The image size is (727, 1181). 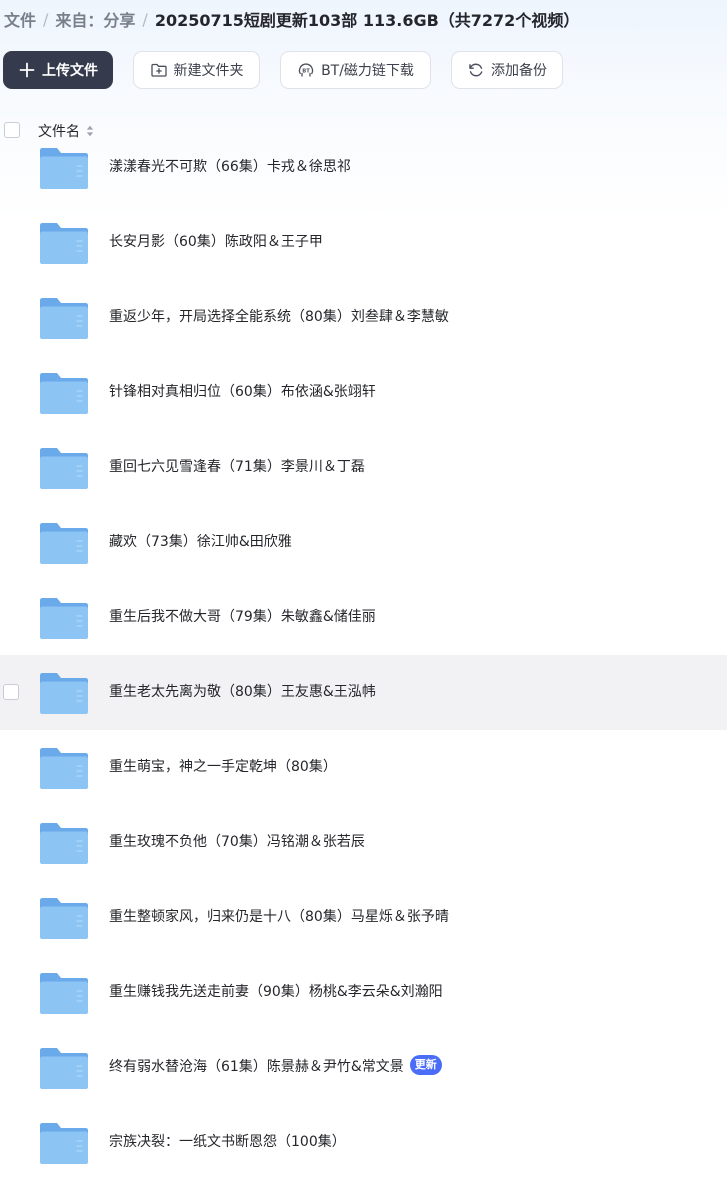 I want to click on file-name: 终有弱水替沧海（61集）陈景赫＆尹竹&常文景 更新, so click(x=275, y=1067).